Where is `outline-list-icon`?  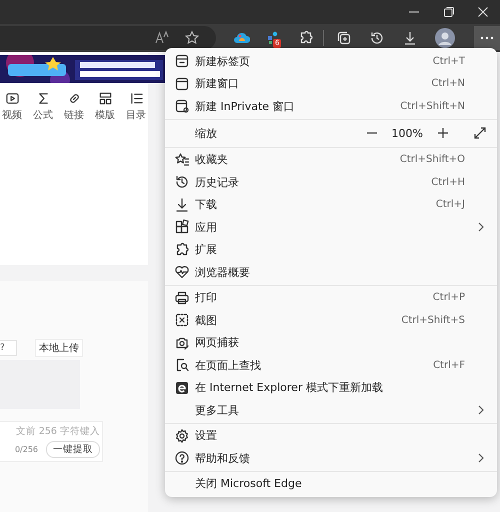
outline-list-icon is located at coordinates (136, 98).